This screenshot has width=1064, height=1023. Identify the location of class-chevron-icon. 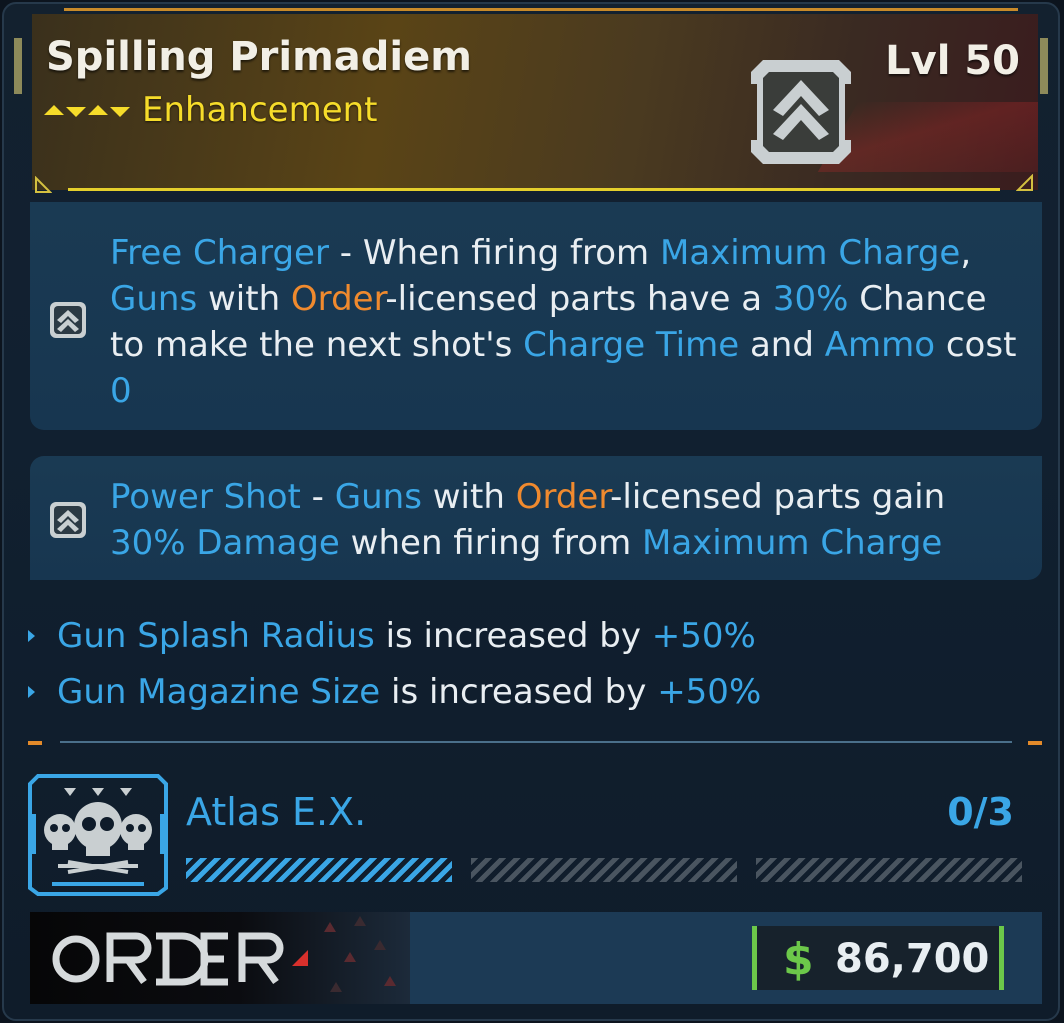
(801, 112).